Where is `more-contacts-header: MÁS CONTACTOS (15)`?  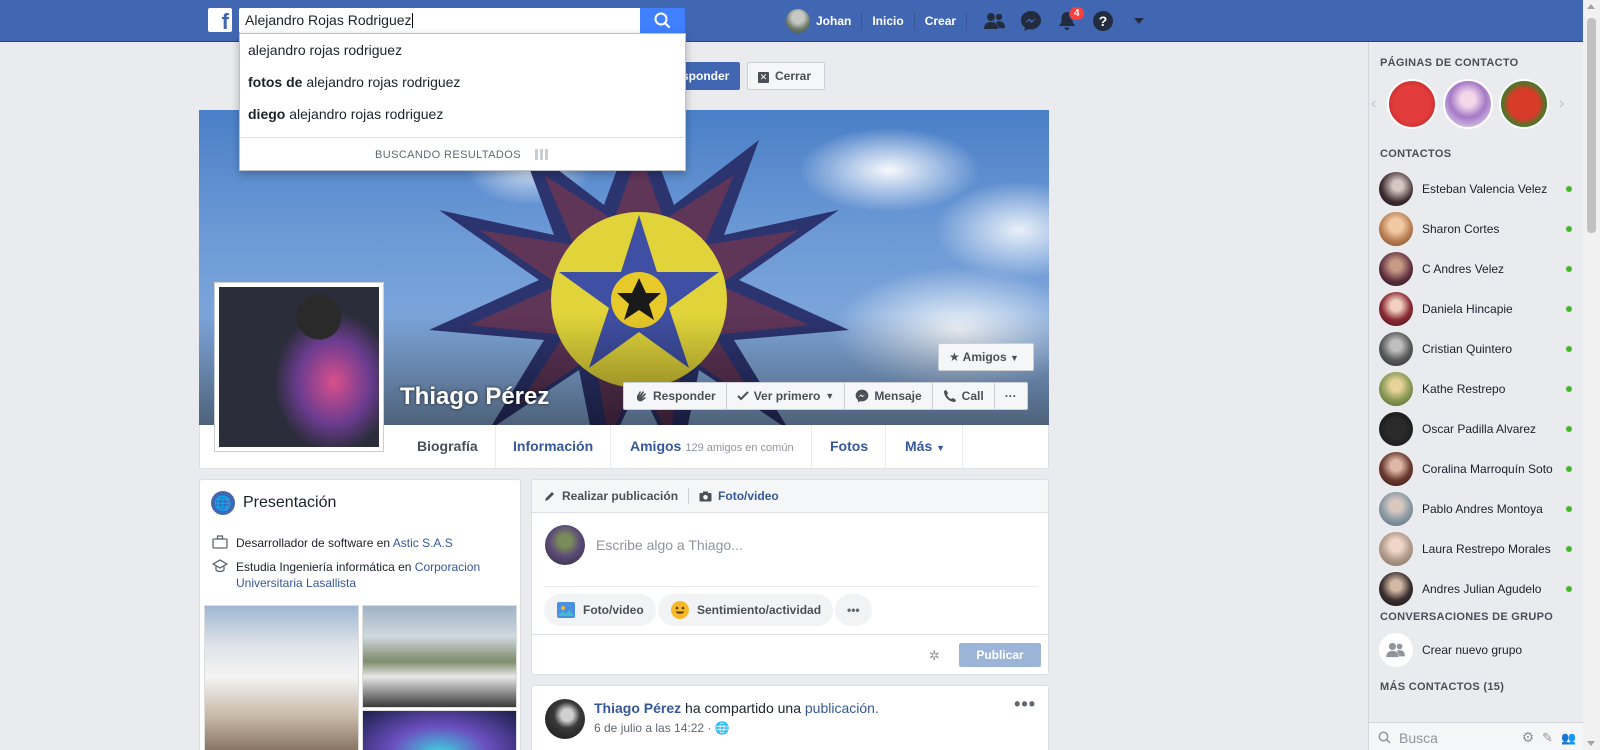
more-contacts-header: MÁS CONTACTOS (15) is located at coordinates (1442, 687).